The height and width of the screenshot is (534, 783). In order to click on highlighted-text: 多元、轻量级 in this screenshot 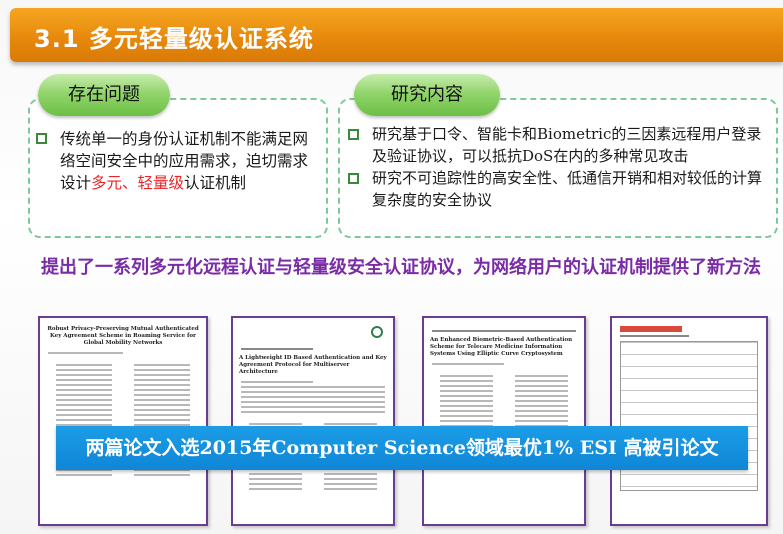, I will do `click(138, 183)`.